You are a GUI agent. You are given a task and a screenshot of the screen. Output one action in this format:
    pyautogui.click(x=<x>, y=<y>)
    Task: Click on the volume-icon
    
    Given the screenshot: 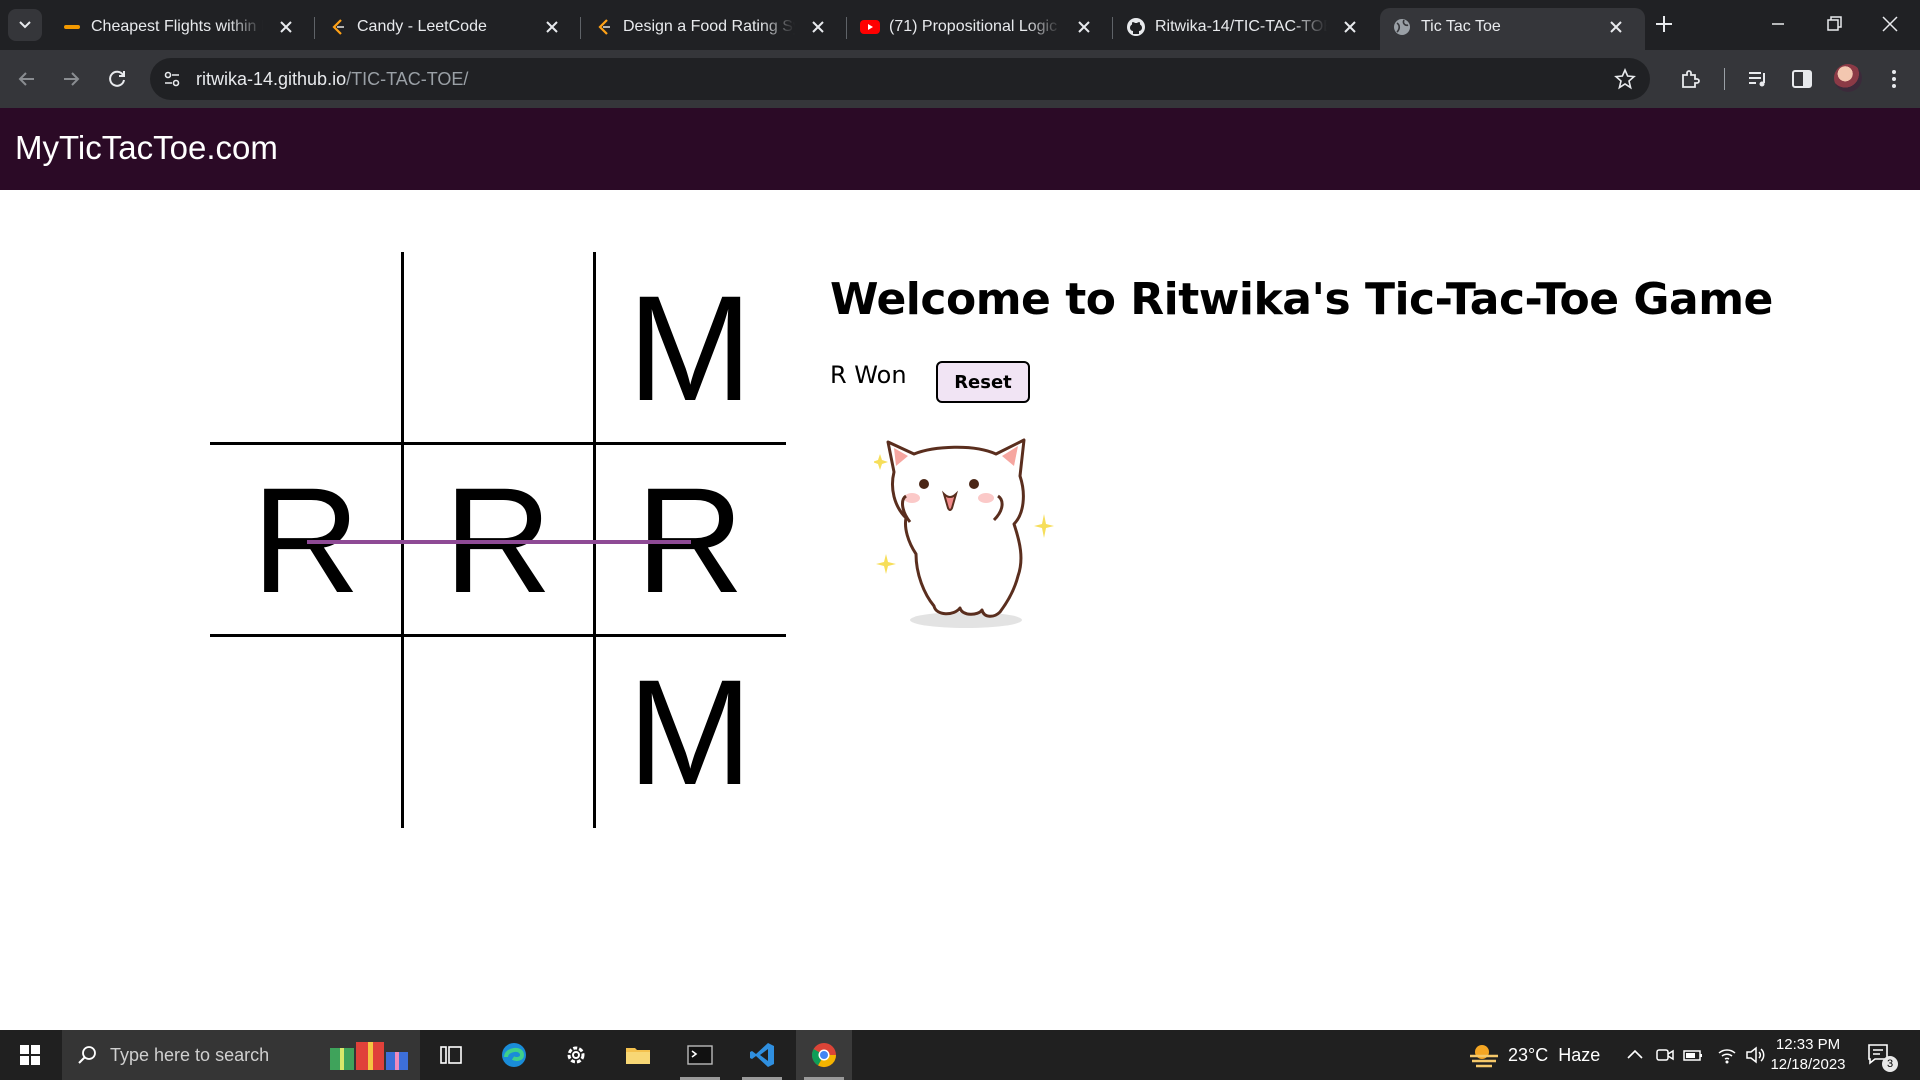 What is the action you would take?
    pyautogui.click(x=1755, y=1055)
    